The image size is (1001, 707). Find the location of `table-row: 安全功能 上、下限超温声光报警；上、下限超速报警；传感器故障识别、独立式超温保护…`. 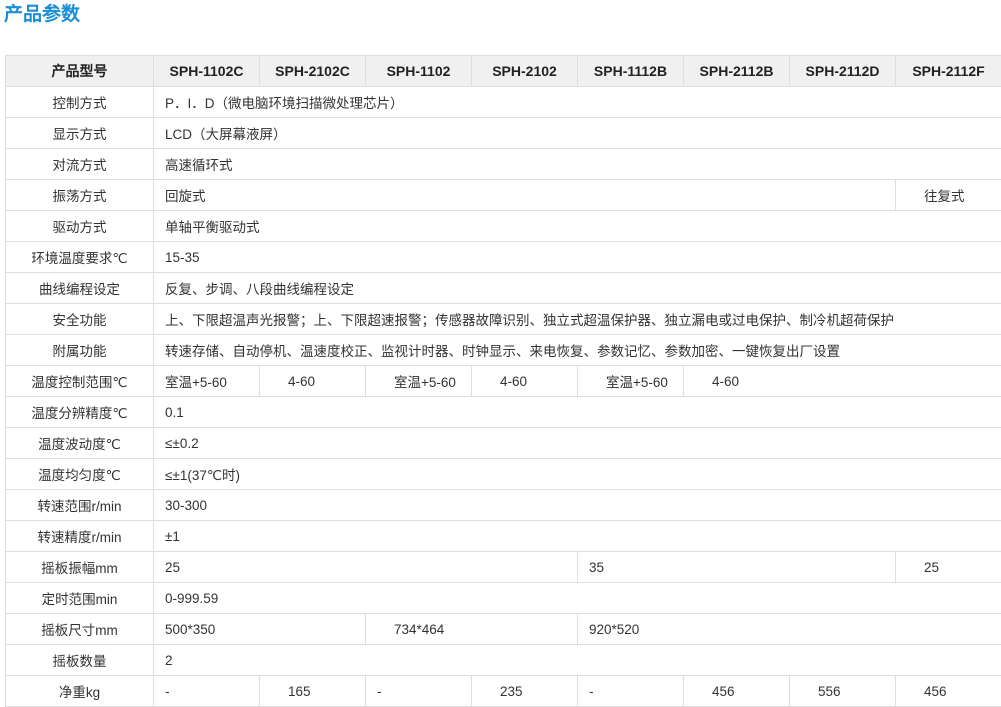

table-row: 安全功能 上、下限超温声光报警；上、下限超速报警；传感器故障识别、独立式超温保护… is located at coordinates (503, 319).